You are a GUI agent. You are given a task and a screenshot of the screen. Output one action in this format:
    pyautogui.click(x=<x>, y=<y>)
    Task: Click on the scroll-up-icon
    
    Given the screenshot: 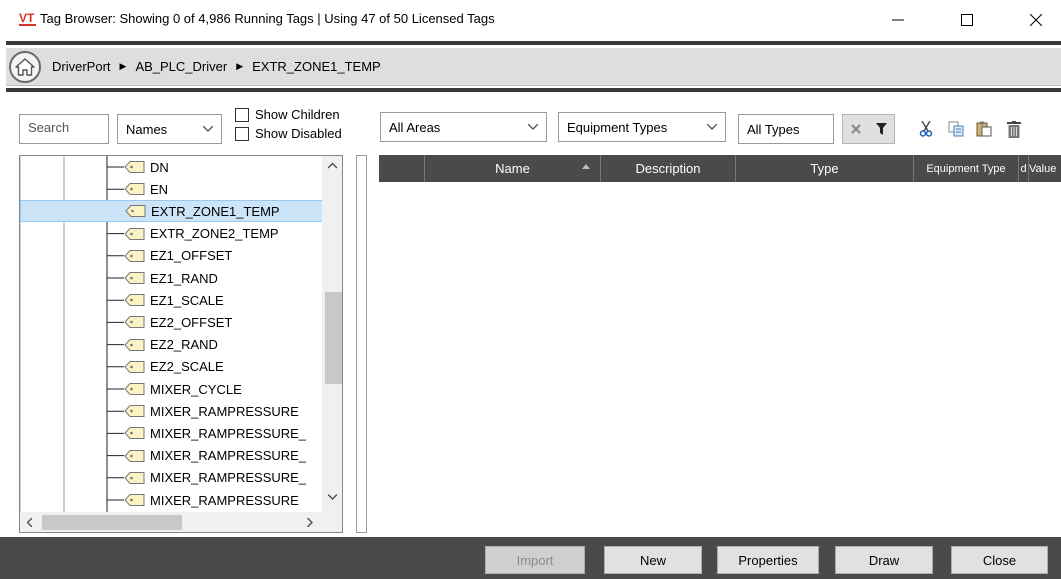 What is the action you would take?
    pyautogui.click(x=332, y=166)
    